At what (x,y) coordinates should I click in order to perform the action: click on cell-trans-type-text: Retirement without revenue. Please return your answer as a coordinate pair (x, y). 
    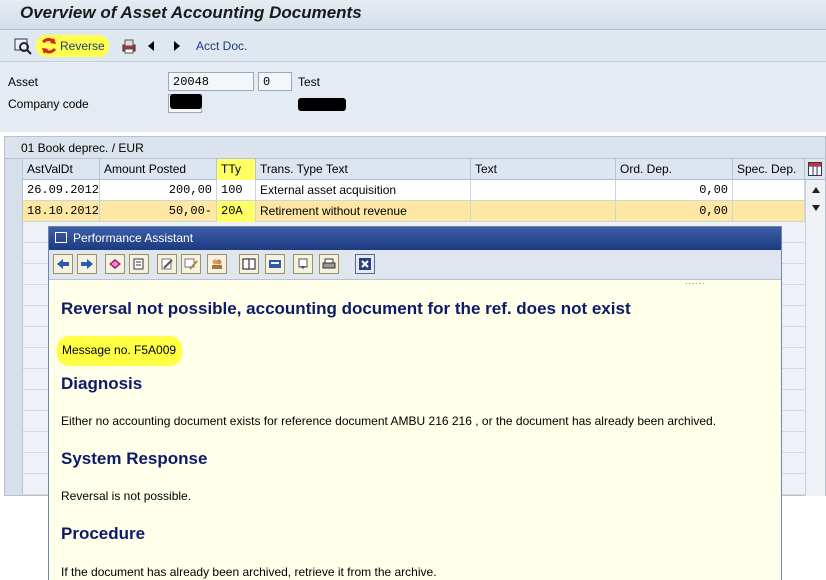
    Looking at the image, I should click on (363, 211).